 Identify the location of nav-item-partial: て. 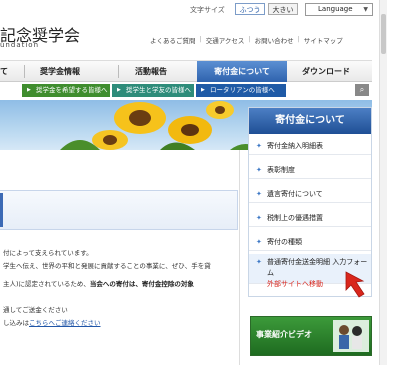
(10, 71).